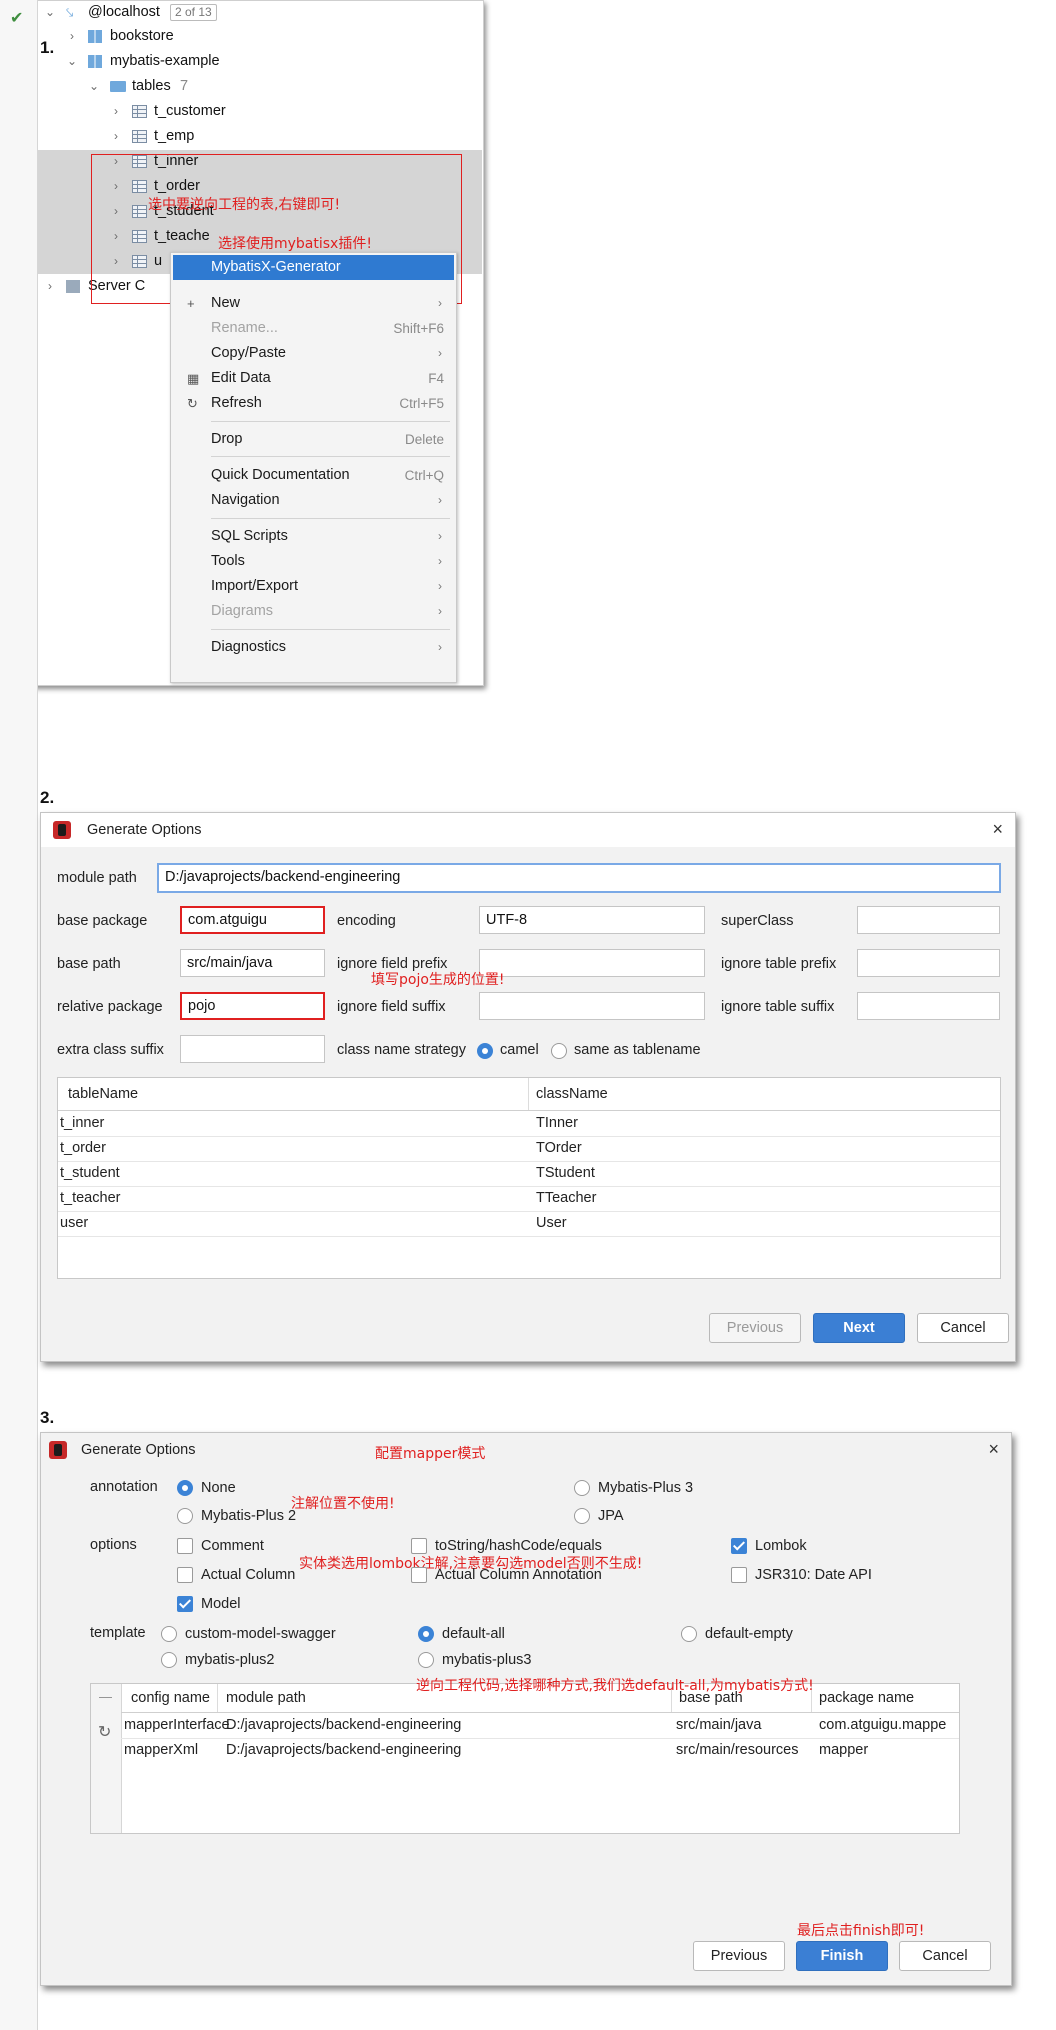  I want to click on remove-icon: —, so click(105, 1696).